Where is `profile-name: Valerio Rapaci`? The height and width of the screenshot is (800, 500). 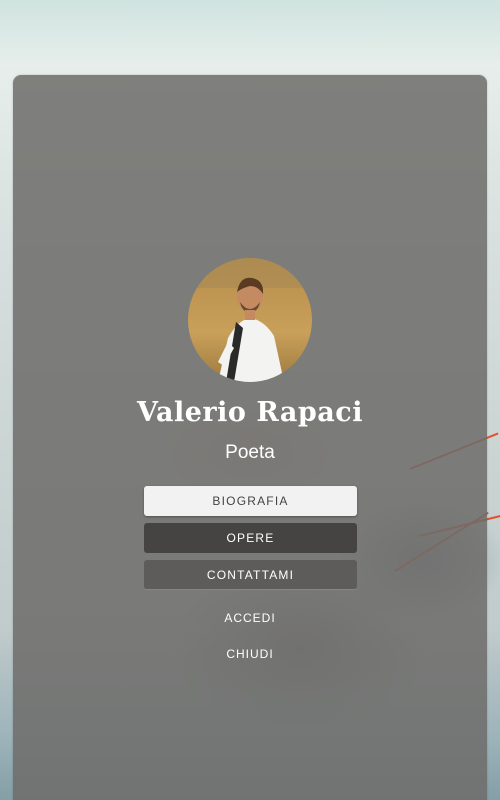 profile-name: Valerio Rapaci is located at coordinates (250, 412).